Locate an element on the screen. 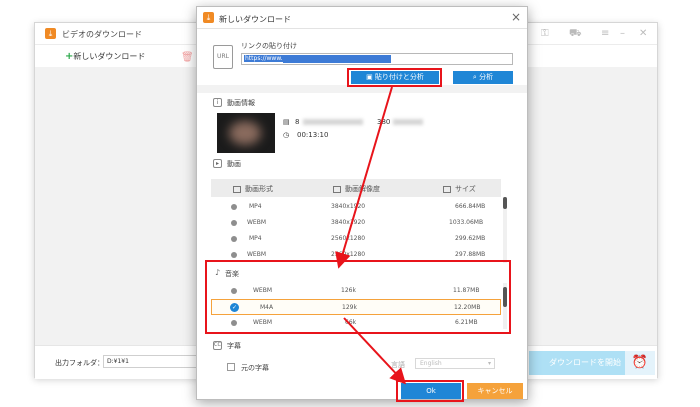  size-column-label: サイズ is located at coordinates (465, 189).